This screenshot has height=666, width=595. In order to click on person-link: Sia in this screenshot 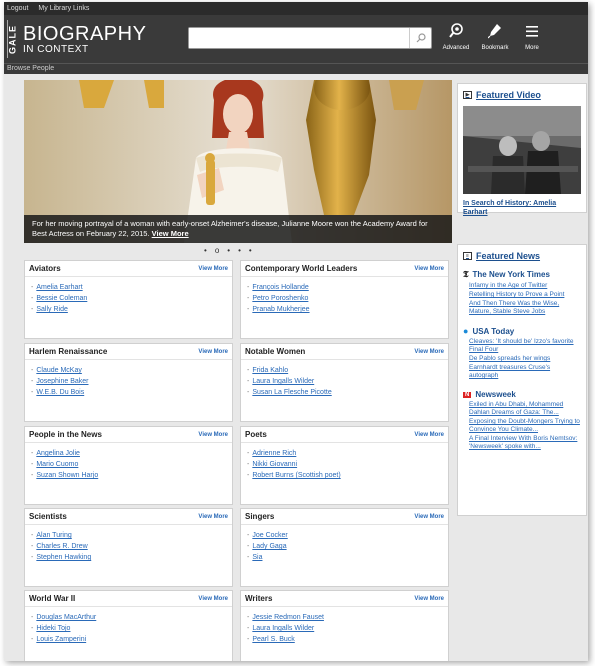, I will do `click(257, 557)`.